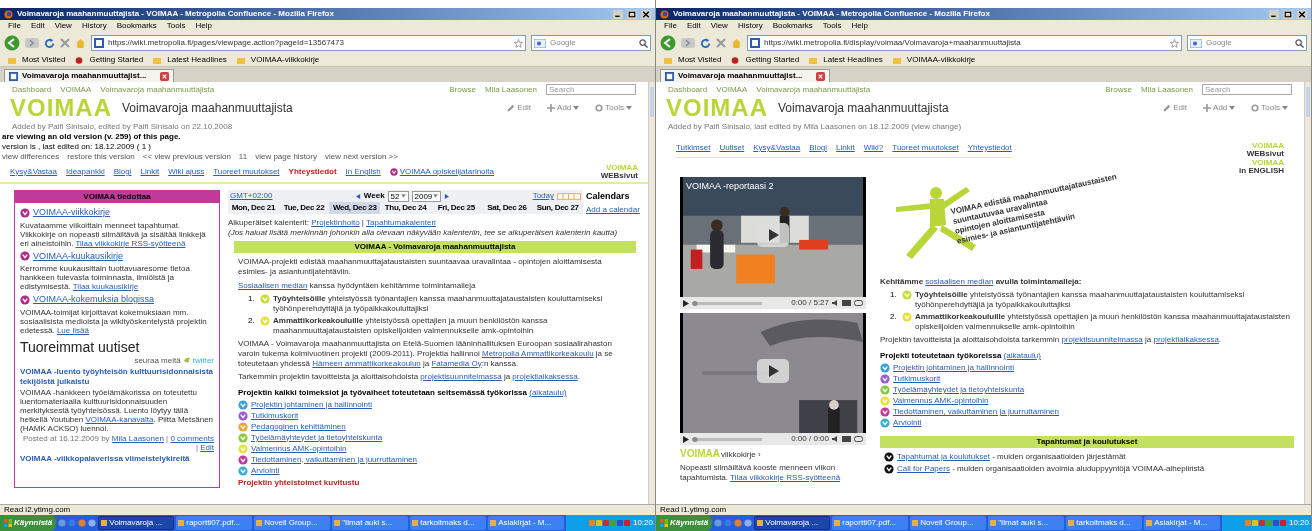  Describe the element at coordinates (78, 256) in the screenshot. I see `link: VOIMAA-kuukausikirje` at that location.